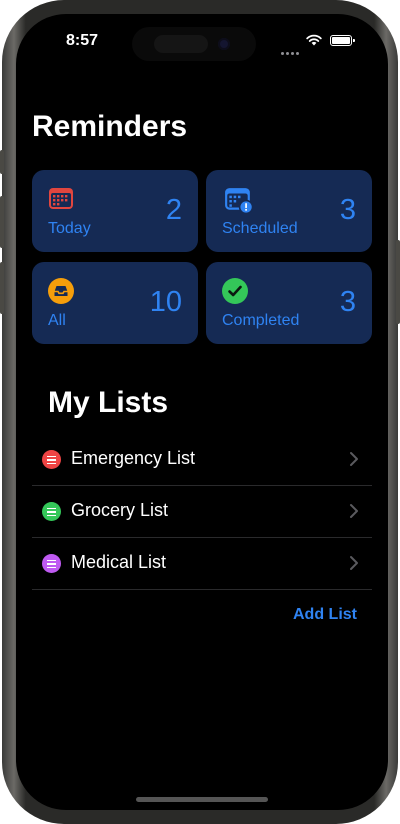 This screenshot has width=400, height=824. I want to click on home-indicator, so click(202, 799).